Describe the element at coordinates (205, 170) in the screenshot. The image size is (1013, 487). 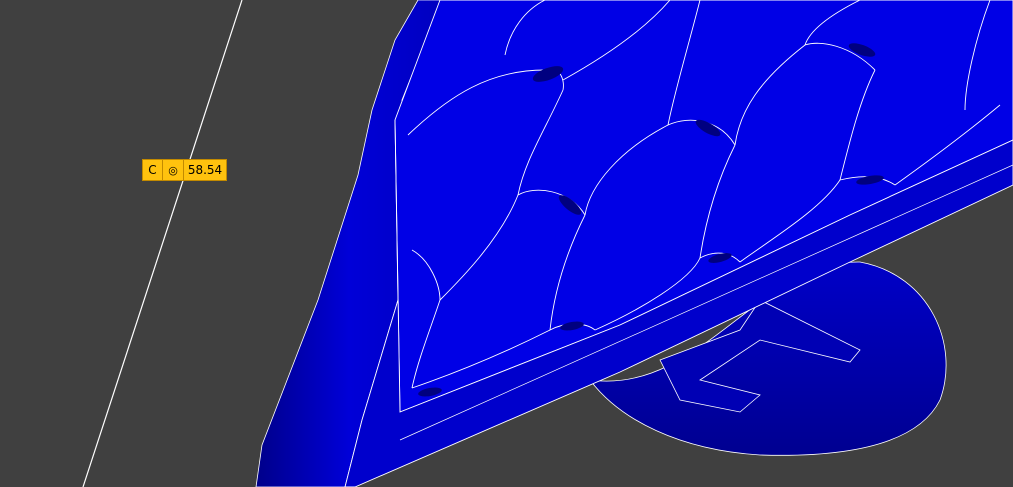
I see `dimension-value: 58.54` at that location.